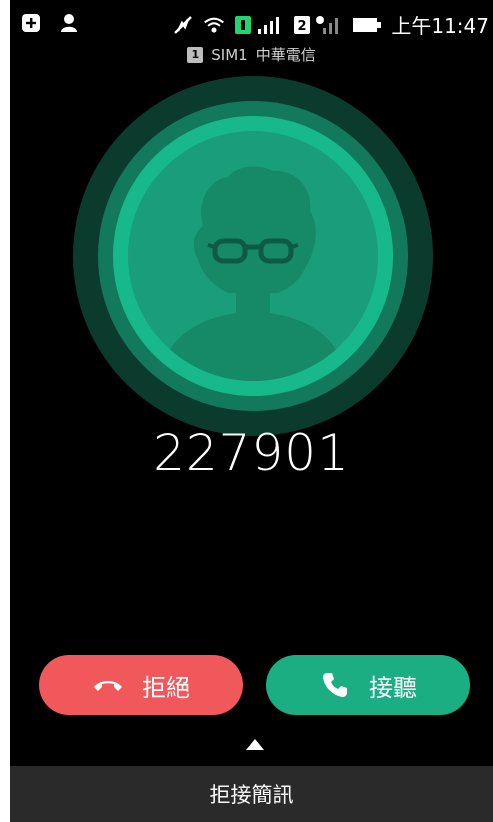 This screenshot has height=822, width=493. Describe the element at coordinates (440, 26) in the screenshot. I see `status-time: 上午11:47` at that location.